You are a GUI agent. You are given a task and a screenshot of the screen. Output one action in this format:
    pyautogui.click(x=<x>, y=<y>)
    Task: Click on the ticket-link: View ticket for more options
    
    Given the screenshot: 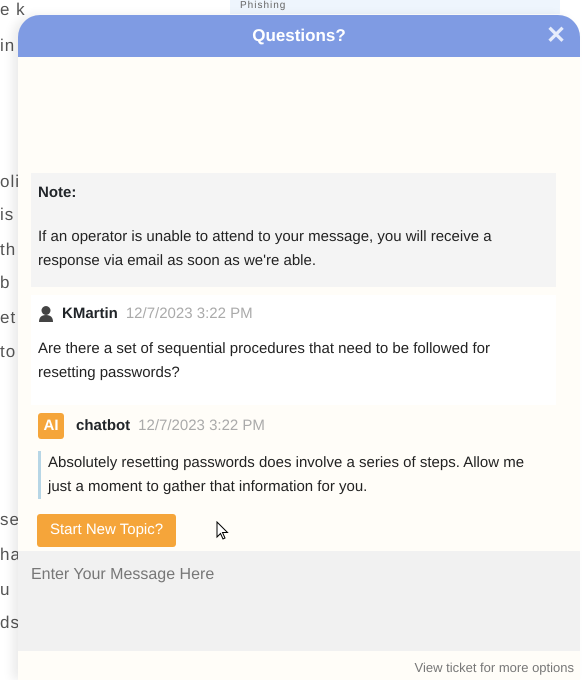 What is the action you would take?
    pyautogui.click(x=494, y=667)
    